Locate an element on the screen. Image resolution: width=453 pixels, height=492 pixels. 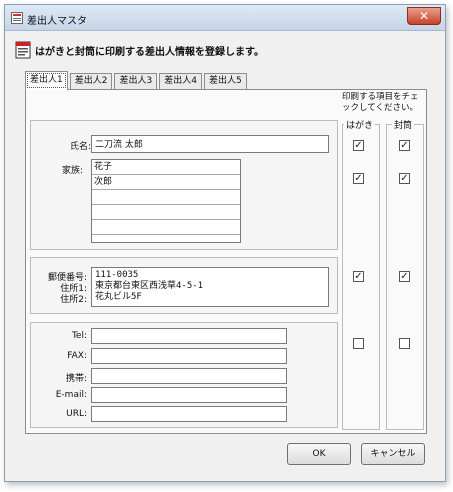
postcard-family-checkbox: ✓ is located at coordinates (358, 178).